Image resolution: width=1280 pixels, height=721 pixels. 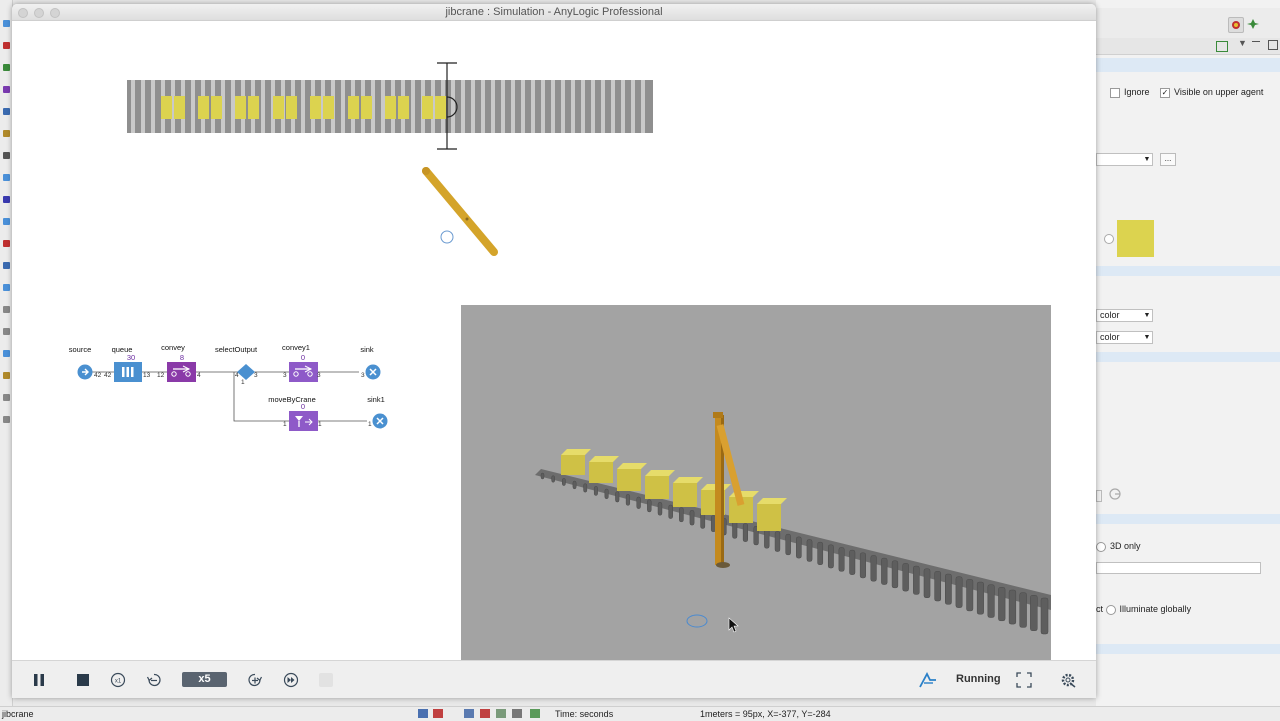 I want to click on close-window-button, so click(x=23, y=13).